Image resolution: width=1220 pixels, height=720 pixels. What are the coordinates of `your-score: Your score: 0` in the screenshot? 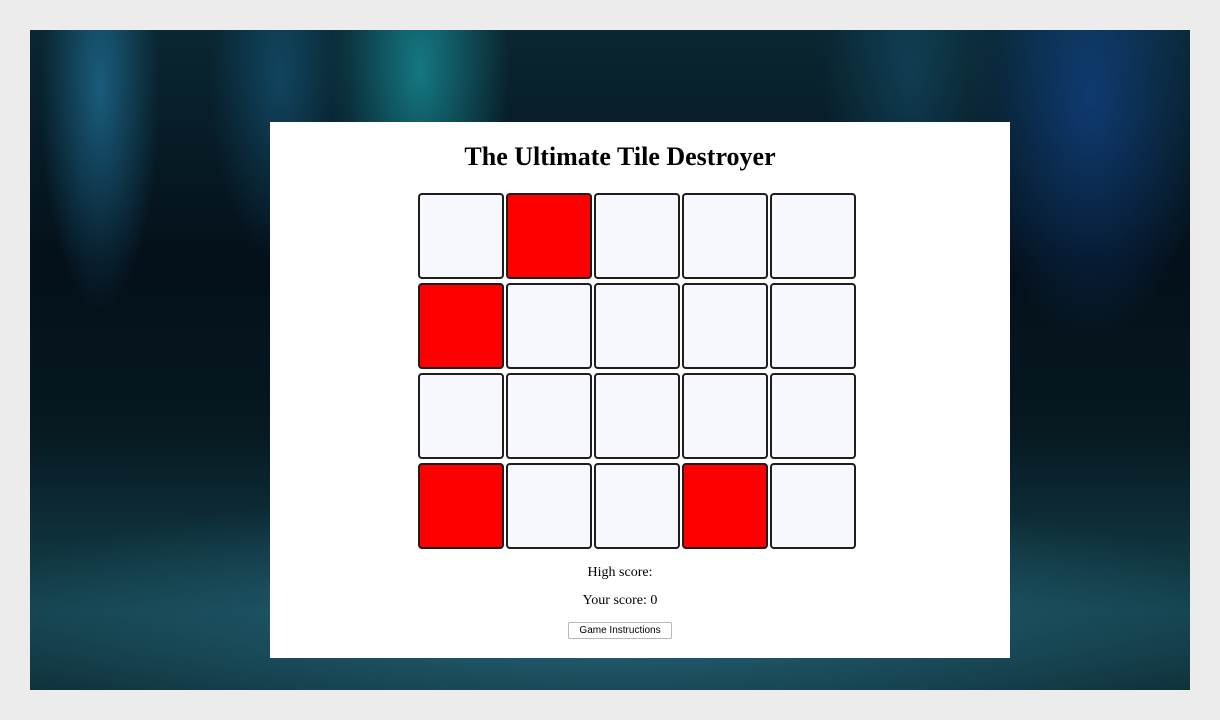 It's located at (620, 600).